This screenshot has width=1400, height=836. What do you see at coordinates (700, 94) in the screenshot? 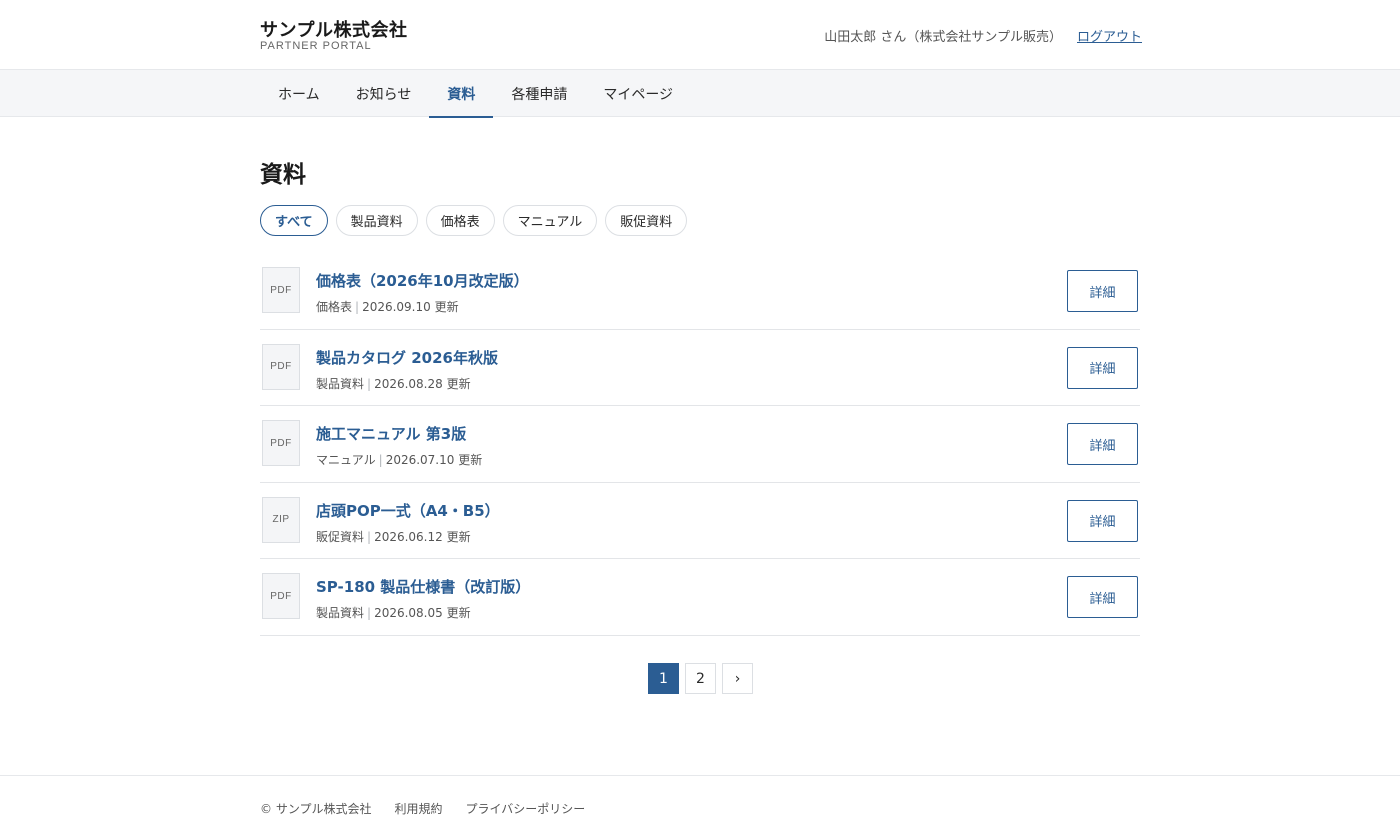
I see `main-nav: ホーム お知らせ 資料 各種申請 マイページ` at bounding box center [700, 94].